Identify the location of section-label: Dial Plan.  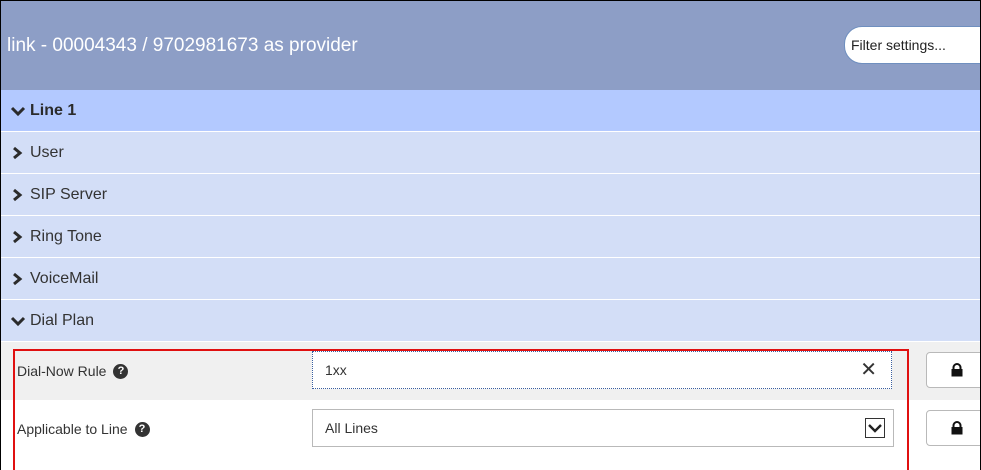
(62, 320).